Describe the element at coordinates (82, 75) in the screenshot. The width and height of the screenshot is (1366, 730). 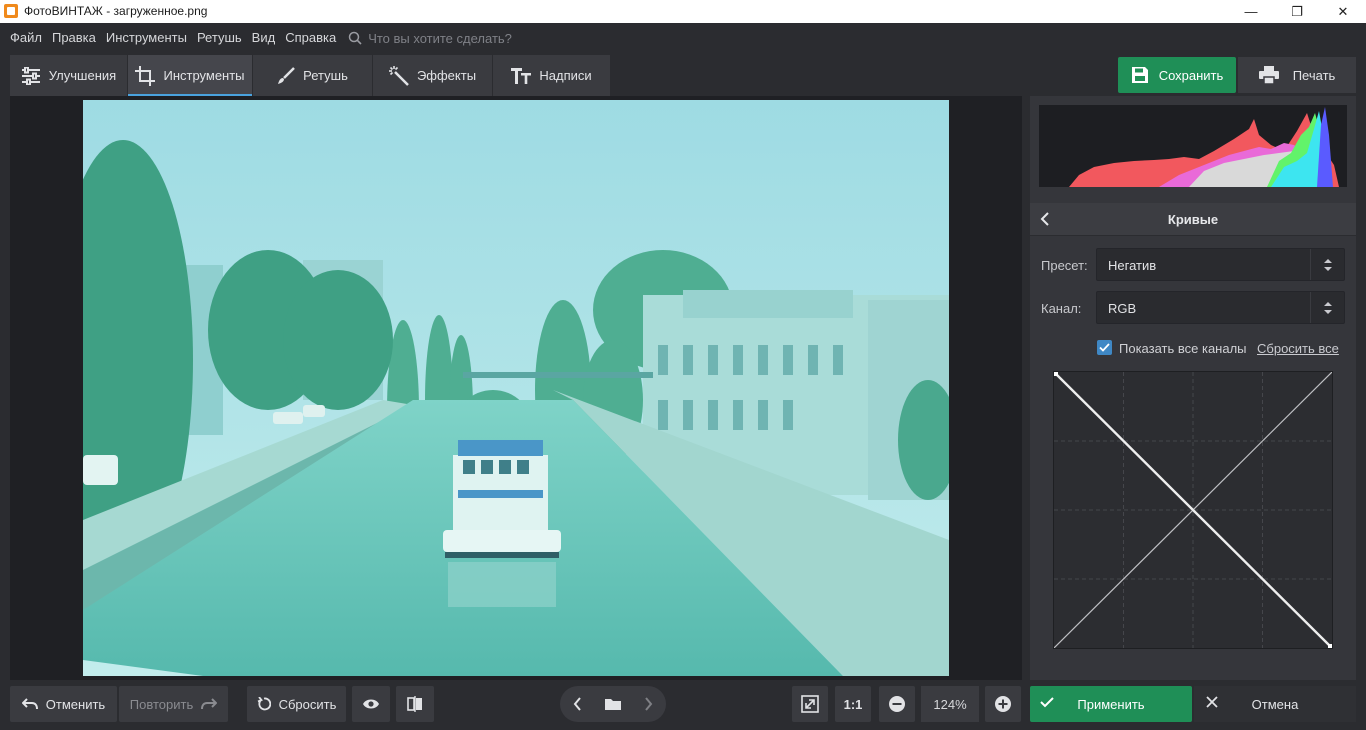
I see `tab-label: Улучшения` at that location.